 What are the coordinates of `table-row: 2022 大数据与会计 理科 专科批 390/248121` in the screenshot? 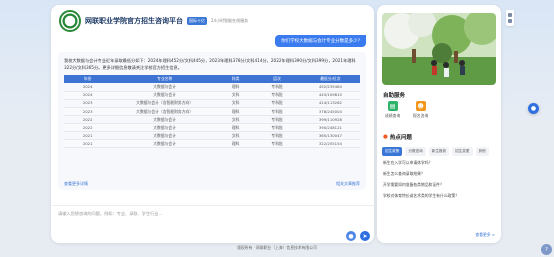 It's located at (212, 128).